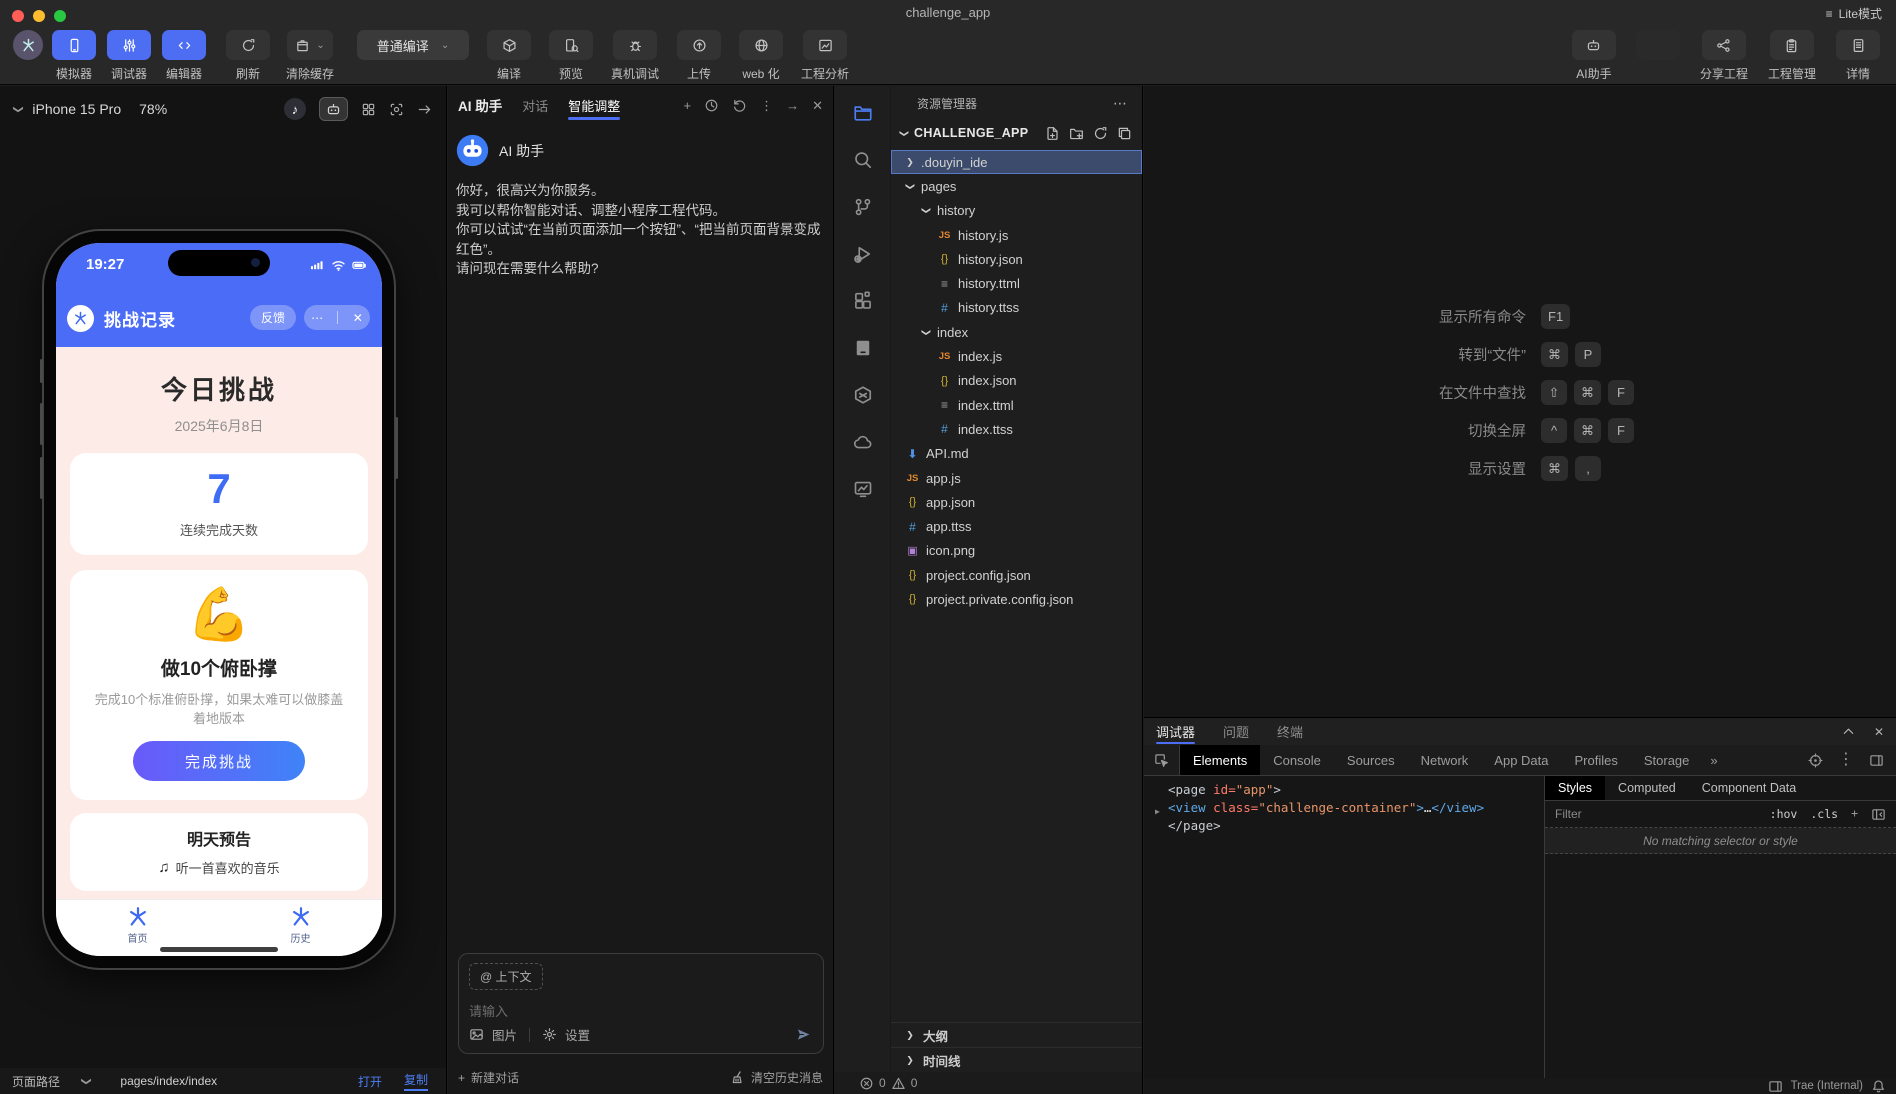  What do you see at coordinates (1657, 47) in the screenshot?
I see `toolbar-button-disabled` at bounding box center [1657, 47].